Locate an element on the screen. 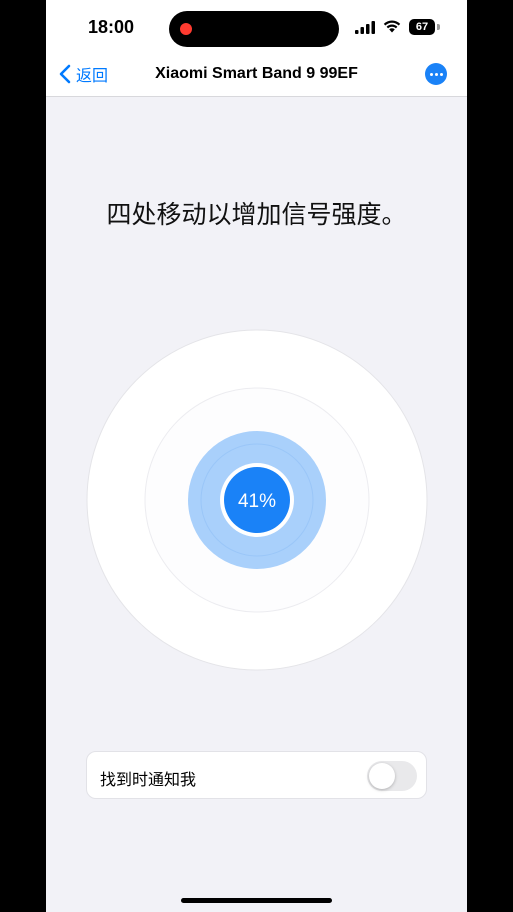 The height and width of the screenshot is (912, 513). ellipsis-circle-icon is located at coordinates (436, 74).